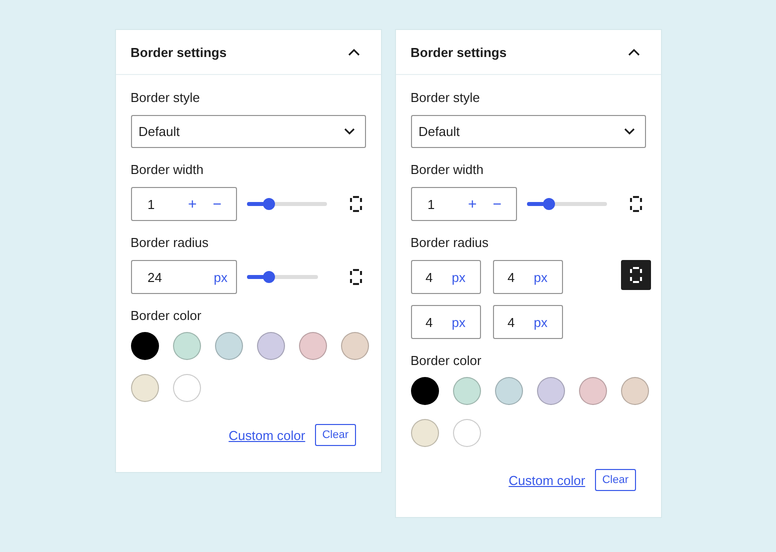 Image resolution: width=776 pixels, height=552 pixels. Describe the element at coordinates (635, 275) in the screenshot. I see `split-toggle-button` at that location.